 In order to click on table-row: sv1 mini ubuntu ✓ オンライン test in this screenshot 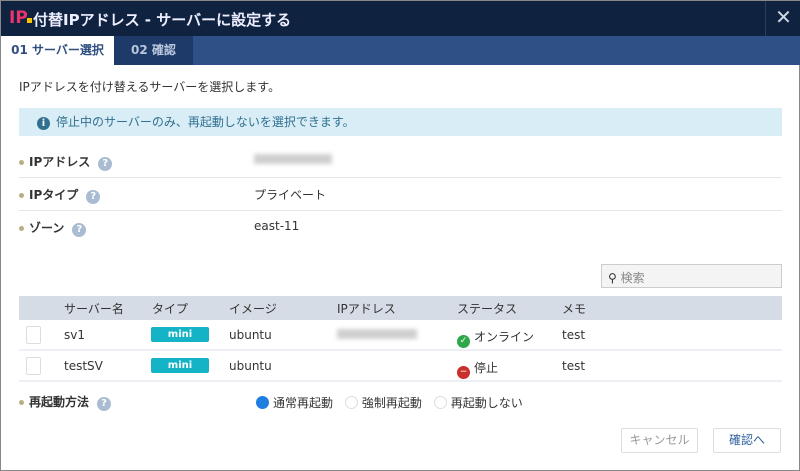, I will do `click(400, 335)`.